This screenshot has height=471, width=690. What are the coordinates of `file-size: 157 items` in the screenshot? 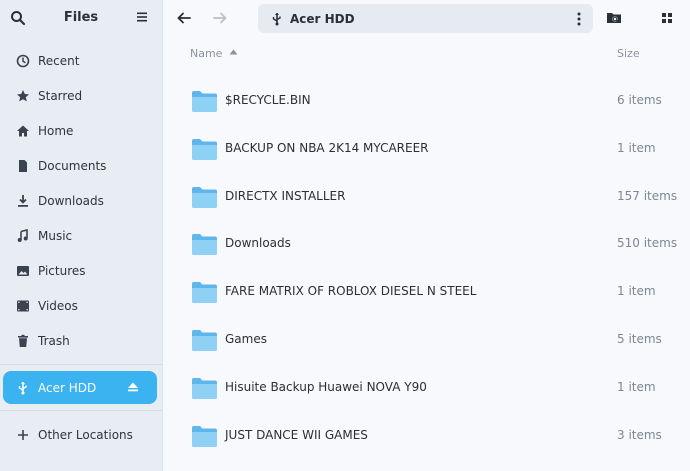 It's located at (647, 195).